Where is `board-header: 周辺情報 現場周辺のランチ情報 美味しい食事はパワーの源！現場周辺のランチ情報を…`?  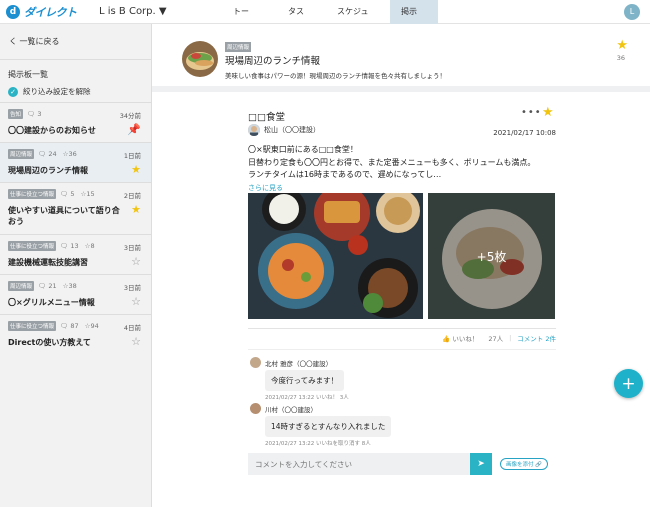
board-header: 周辺情報 現場周辺のランチ情報 美味しい食事はパワーの源！現場周辺のランチ情報を… is located at coordinates (401, 58).